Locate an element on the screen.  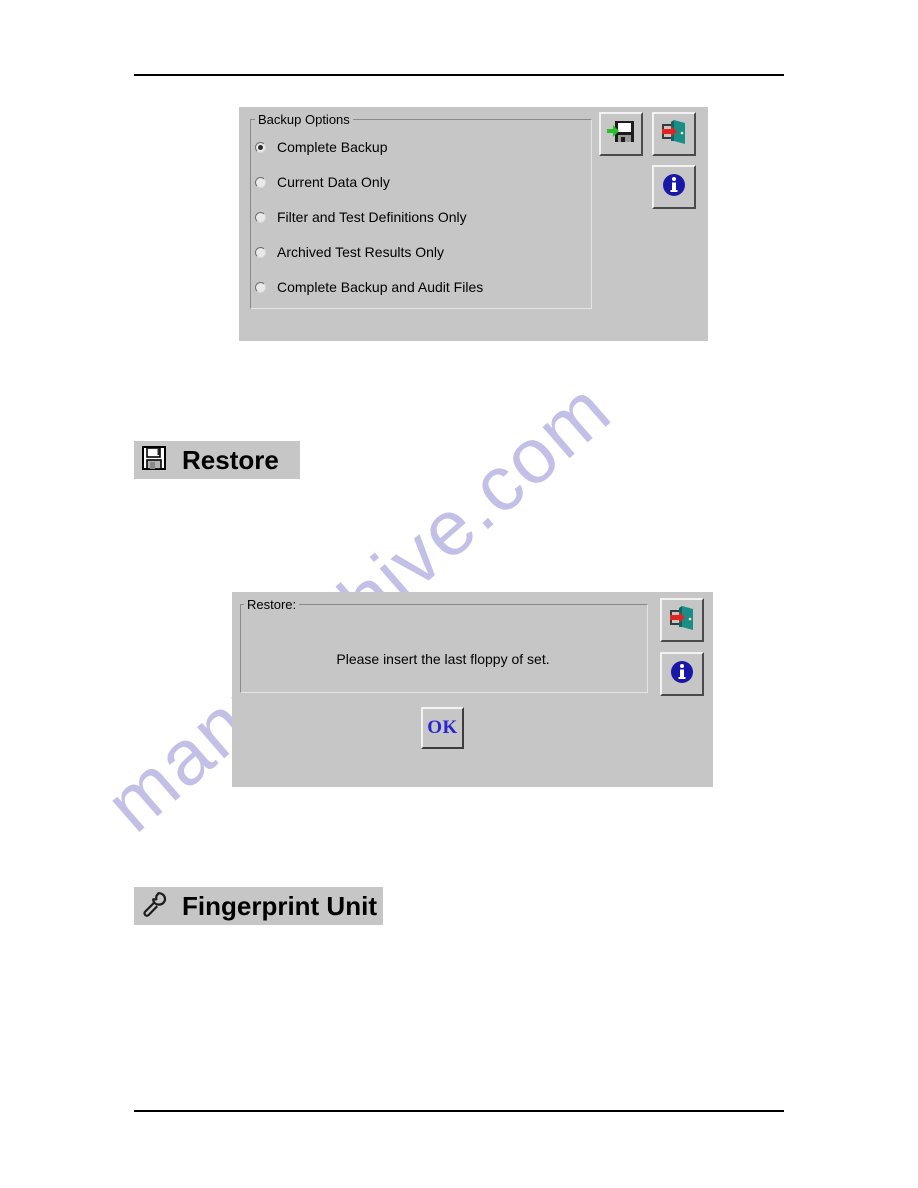
restore-message-text: Please insert the last floppy of set. is located at coordinates (443, 659).